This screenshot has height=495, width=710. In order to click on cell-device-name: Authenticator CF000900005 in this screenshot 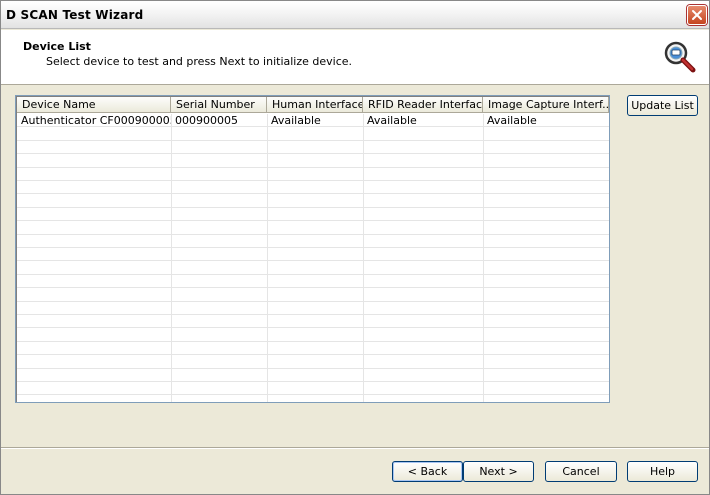, I will do `click(96, 120)`.